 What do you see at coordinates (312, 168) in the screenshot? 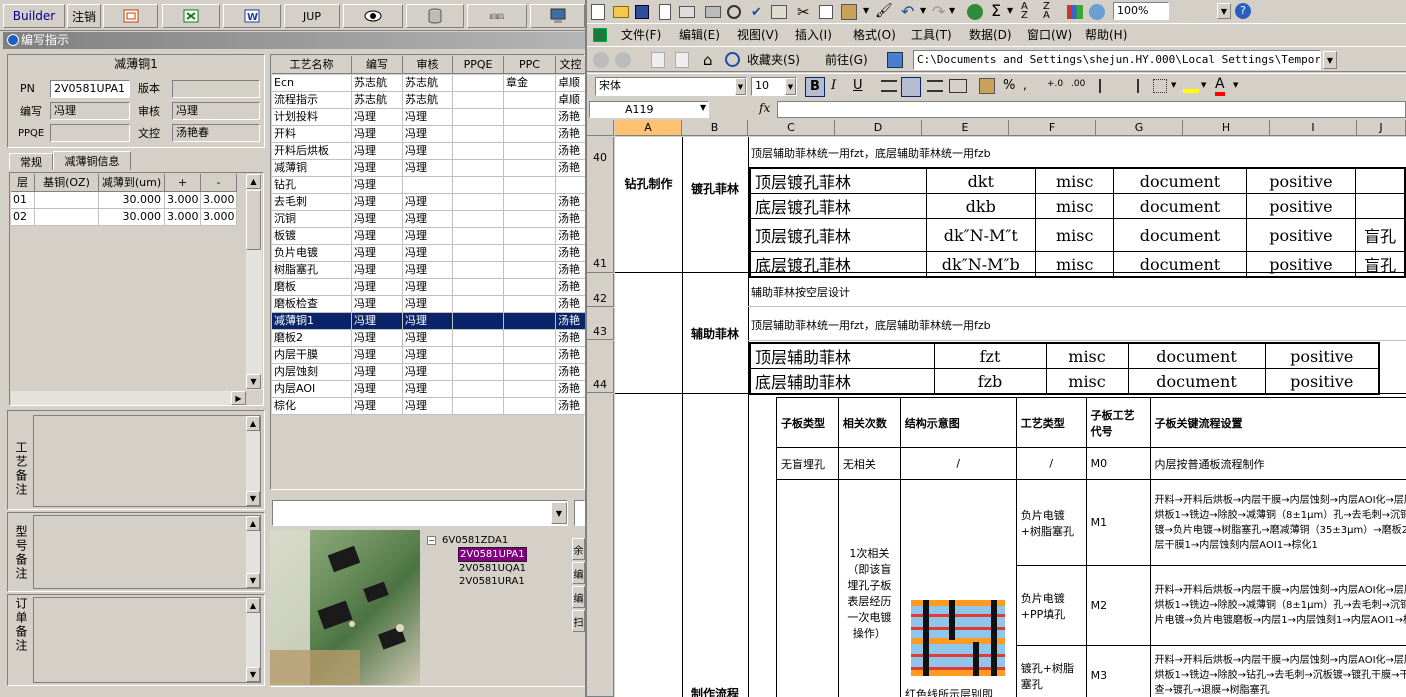
I see `process-cell-name: 减薄铜` at bounding box center [312, 168].